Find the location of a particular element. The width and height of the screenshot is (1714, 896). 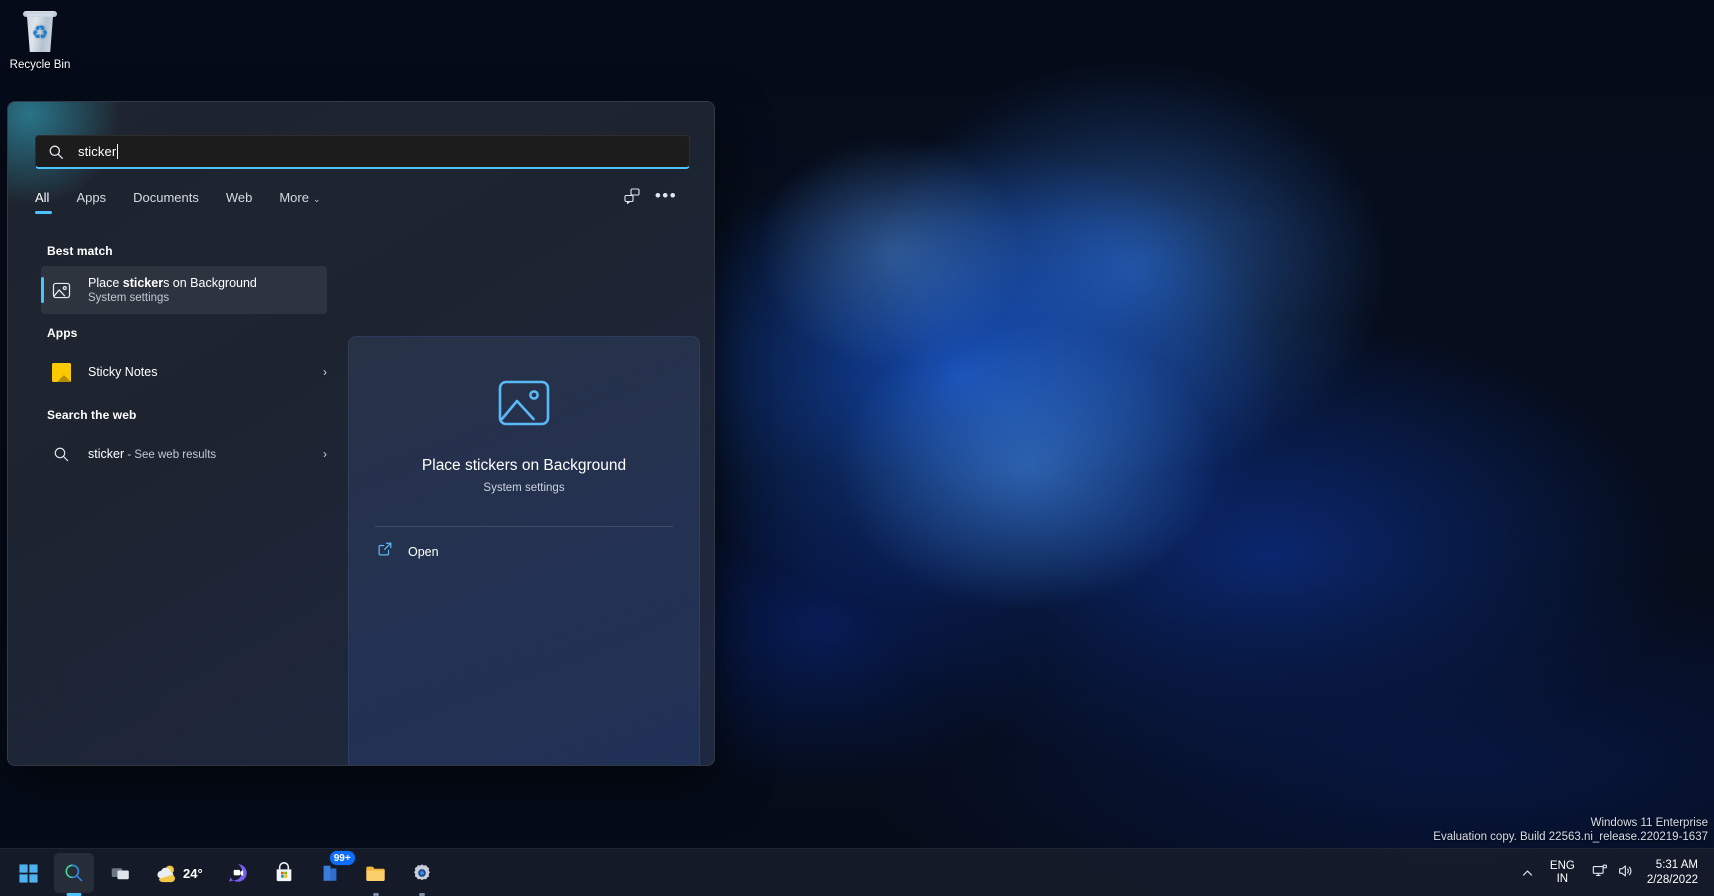

search-input: sticker is located at coordinates (362, 152).